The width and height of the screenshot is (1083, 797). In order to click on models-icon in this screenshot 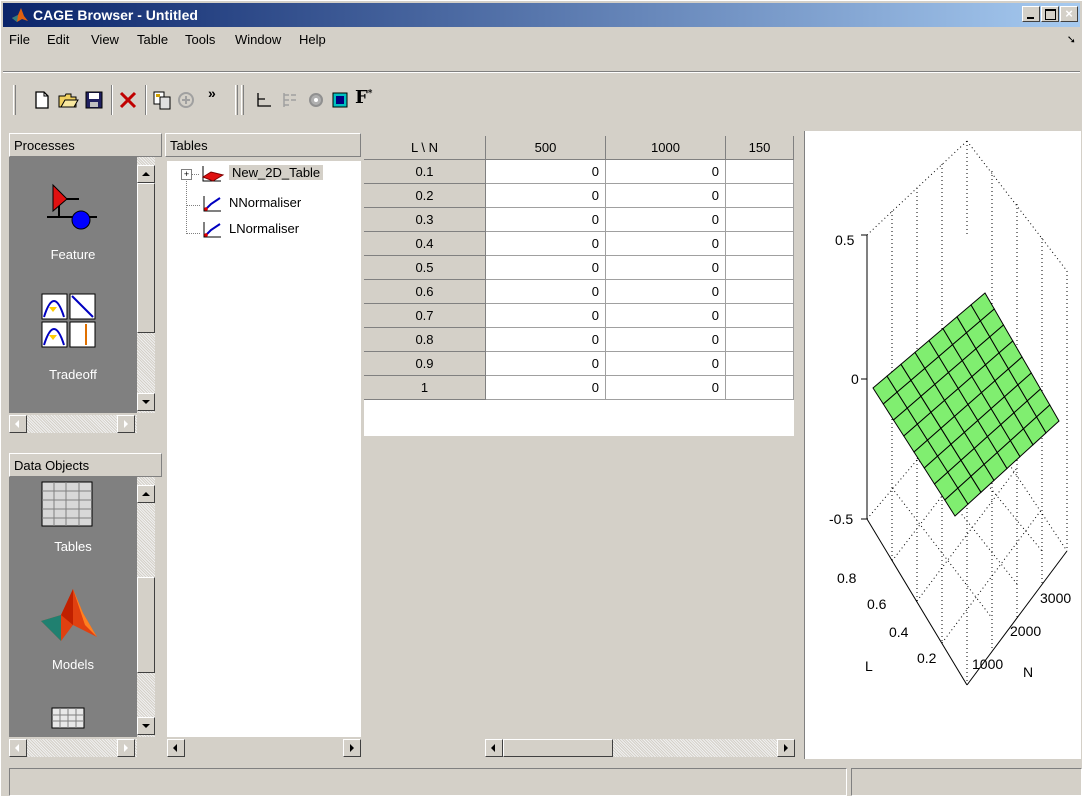, I will do `click(69, 615)`.